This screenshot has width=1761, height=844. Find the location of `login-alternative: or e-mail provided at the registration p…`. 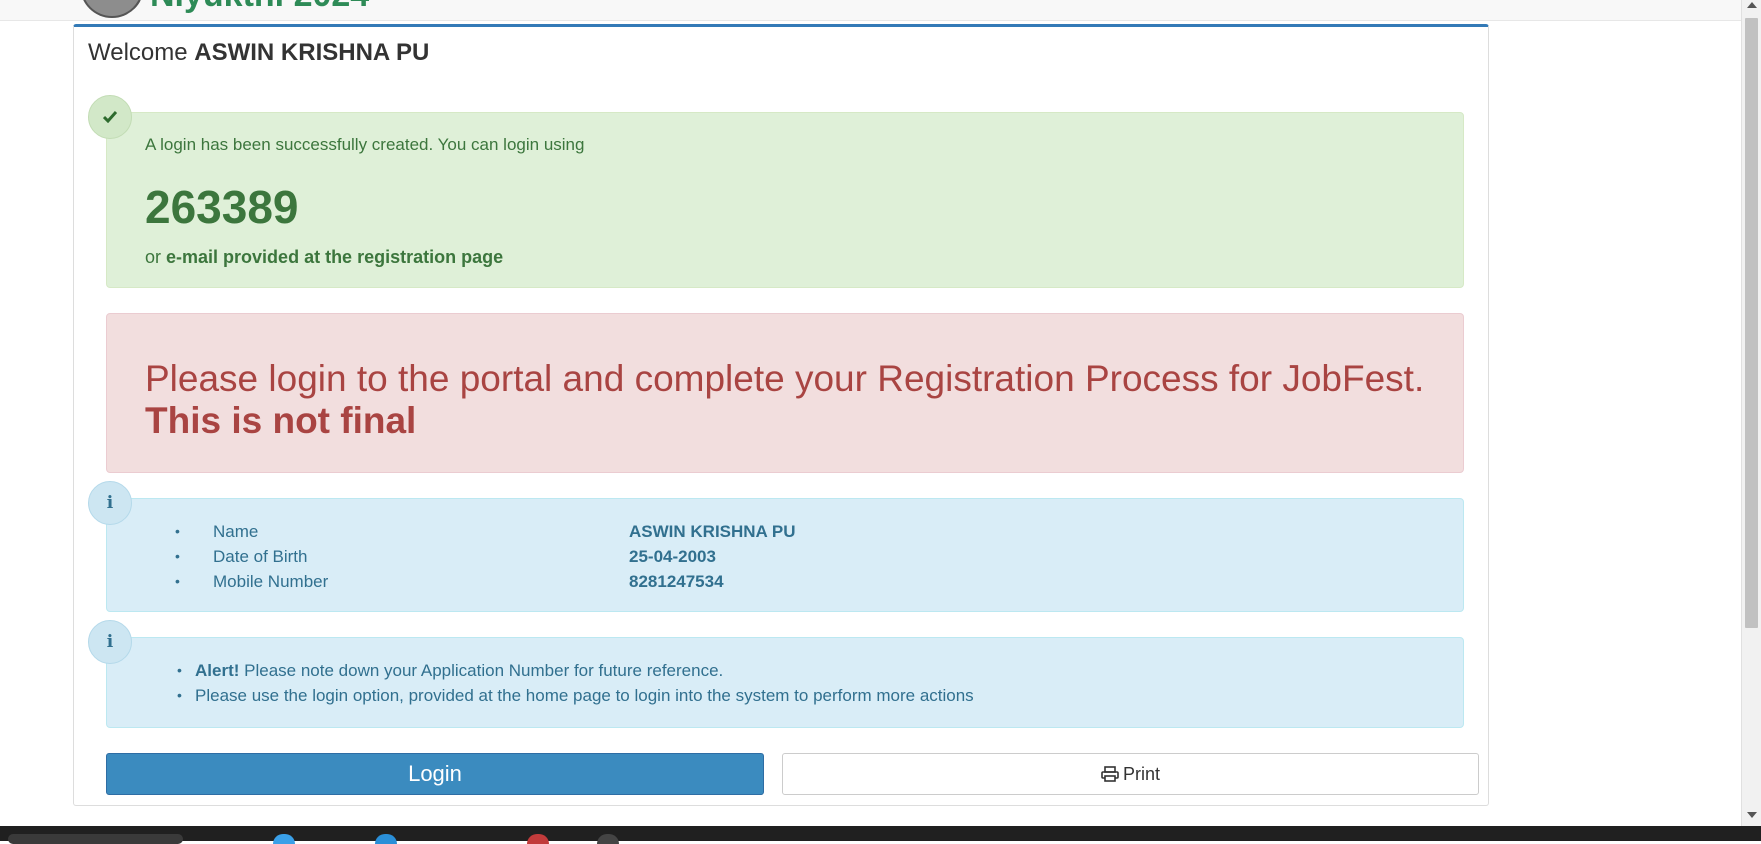

login-alternative: or e-mail provided at the registration p… is located at coordinates (324, 257).